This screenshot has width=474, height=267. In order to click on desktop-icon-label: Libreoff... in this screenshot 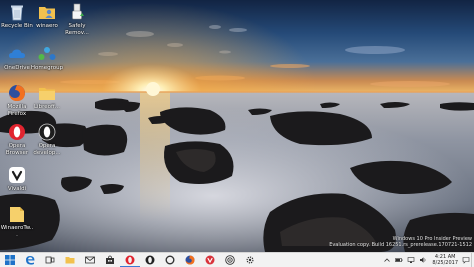, I will do `click(46, 107)`.